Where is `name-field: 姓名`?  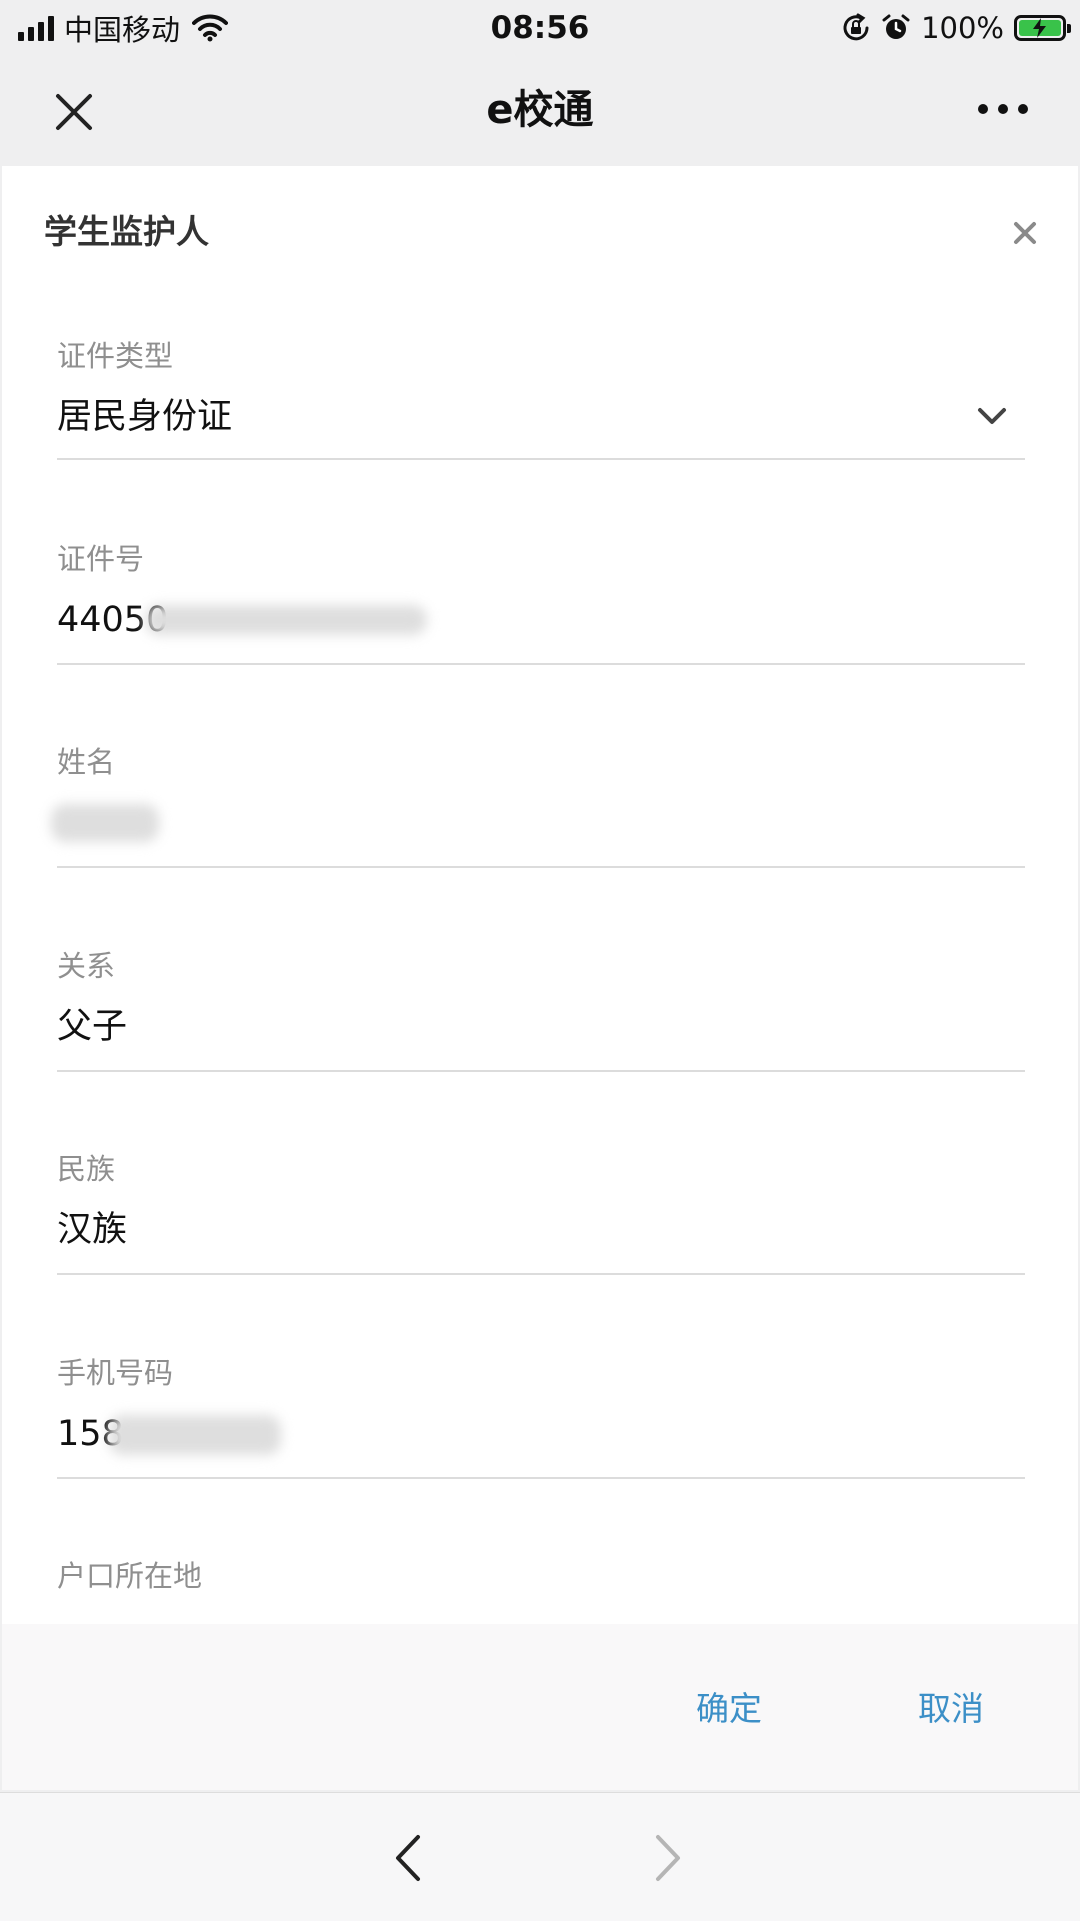
name-field: 姓名 is located at coordinates (538, 805).